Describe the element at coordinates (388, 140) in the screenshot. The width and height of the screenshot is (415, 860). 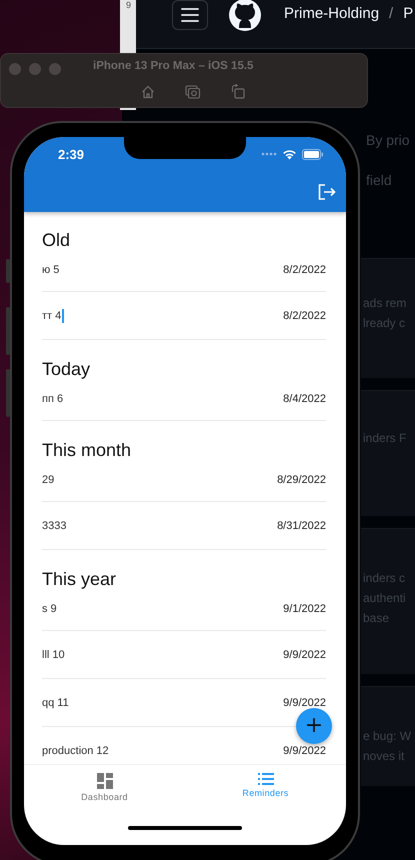
I see `toolbar-text: By prio` at that location.